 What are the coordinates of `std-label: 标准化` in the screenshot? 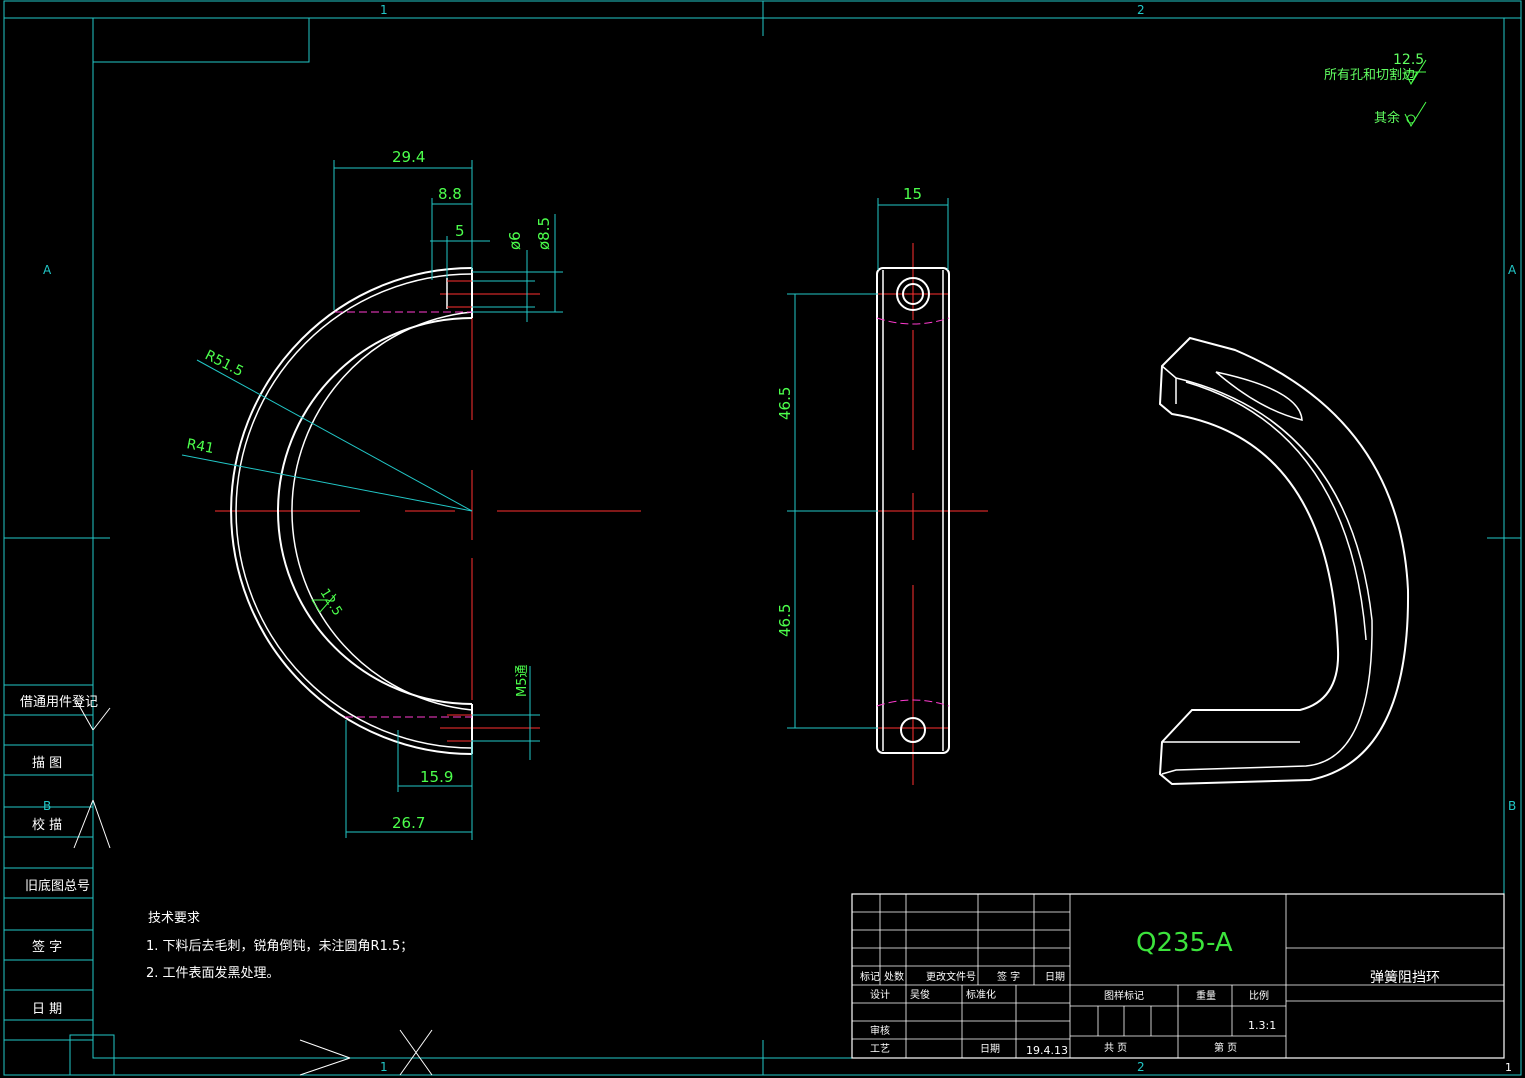 It's located at (981, 994).